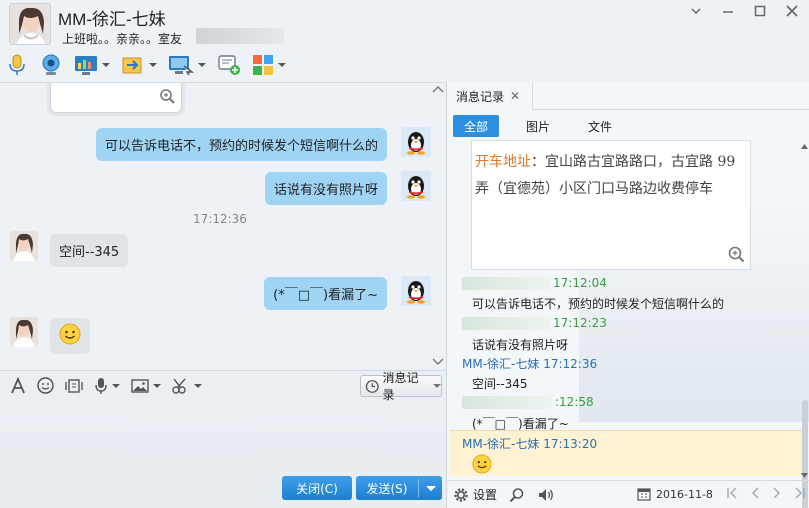  What do you see at coordinates (546, 495) in the screenshot?
I see `audio-button` at bounding box center [546, 495].